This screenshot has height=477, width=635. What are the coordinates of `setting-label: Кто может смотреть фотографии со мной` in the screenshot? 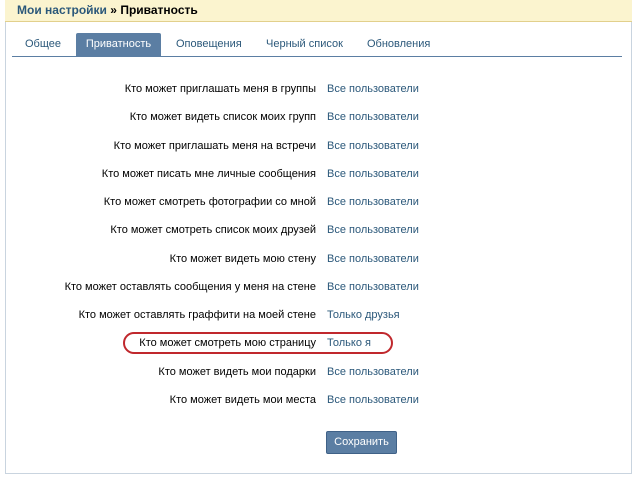 It's located at (209, 202).